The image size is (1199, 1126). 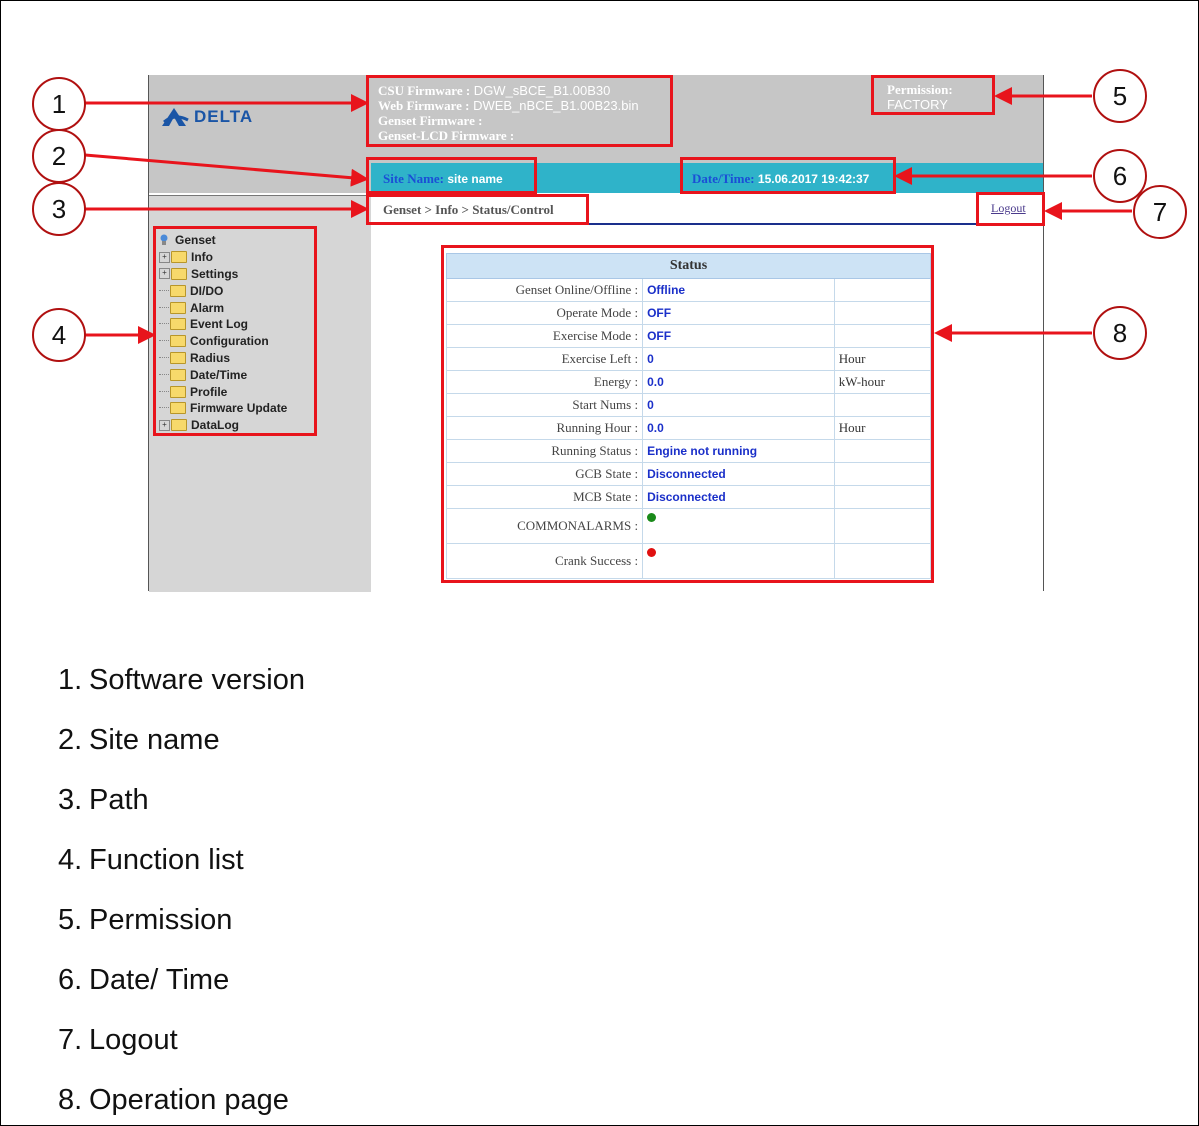 What do you see at coordinates (477, 209) in the screenshot?
I see `callout-box-path` at bounding box center [477, 209].